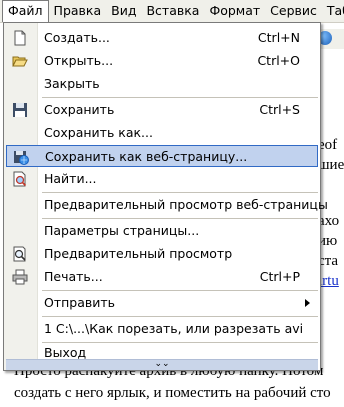  I want to click on menu-item-new: Создать... Ctrl+N, so click(162, 38).